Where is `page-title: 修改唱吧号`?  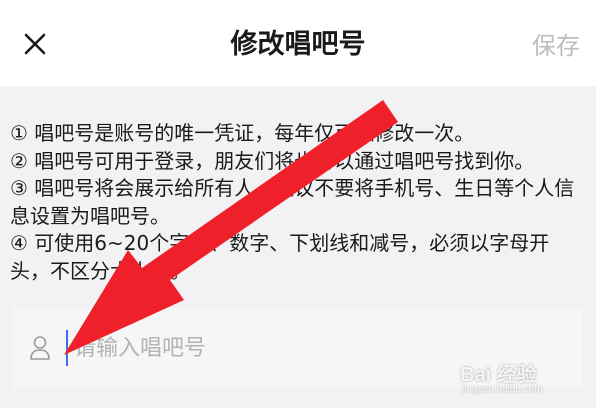 page-title: 修改唱吧号 is located at coordinates (298, 44).